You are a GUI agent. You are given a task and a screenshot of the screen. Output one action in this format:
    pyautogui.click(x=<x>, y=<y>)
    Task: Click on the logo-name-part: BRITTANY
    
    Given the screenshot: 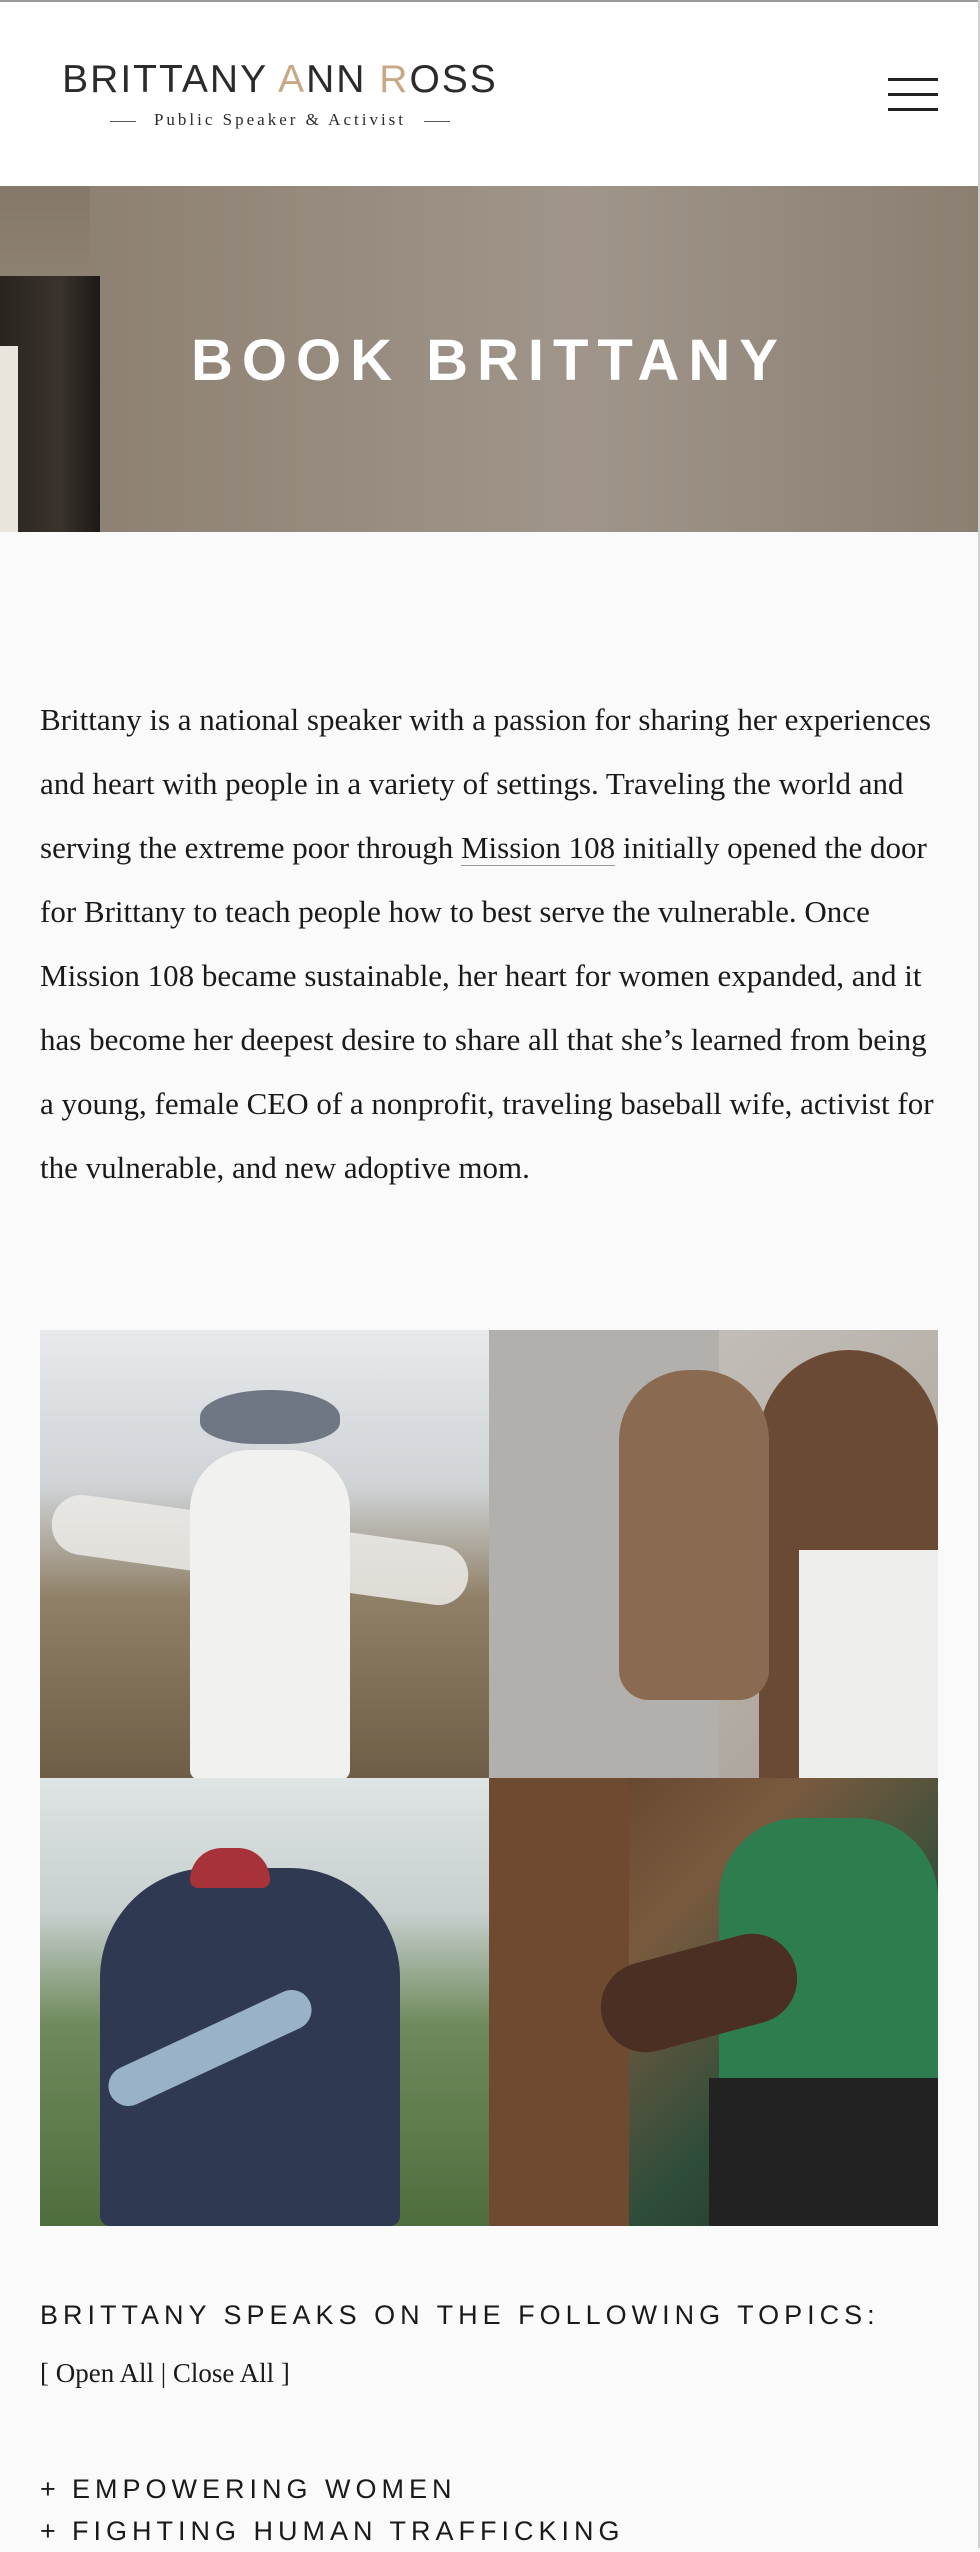 What is the action you would take?
    pyautogui.click(x=170, y=79)
    